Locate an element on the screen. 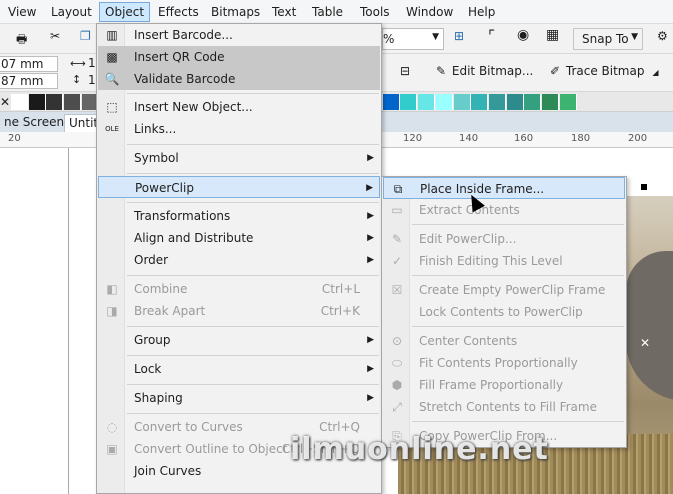 This screenshot has height=494, width=673. empty-frame-icon: ☒ is located at coordinates (397, 290).